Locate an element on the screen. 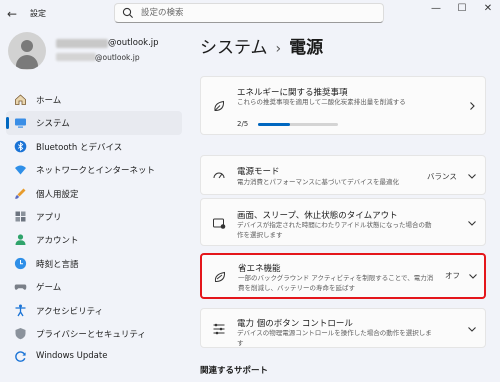  minimize-button: — is located at coordinates (436, 9).